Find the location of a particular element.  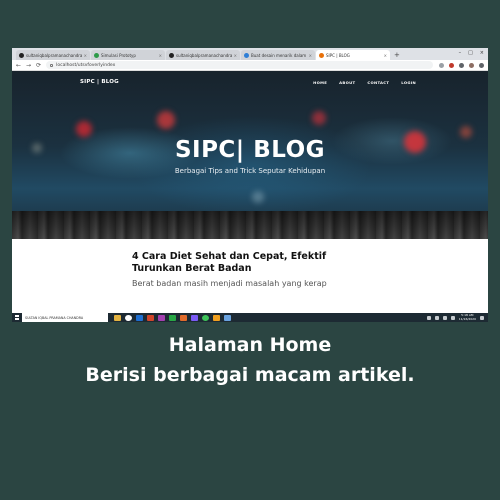

taskbar-search: SULTAN IQBAL PRAMANA CHANDRA is located at coordinates (65, 317).